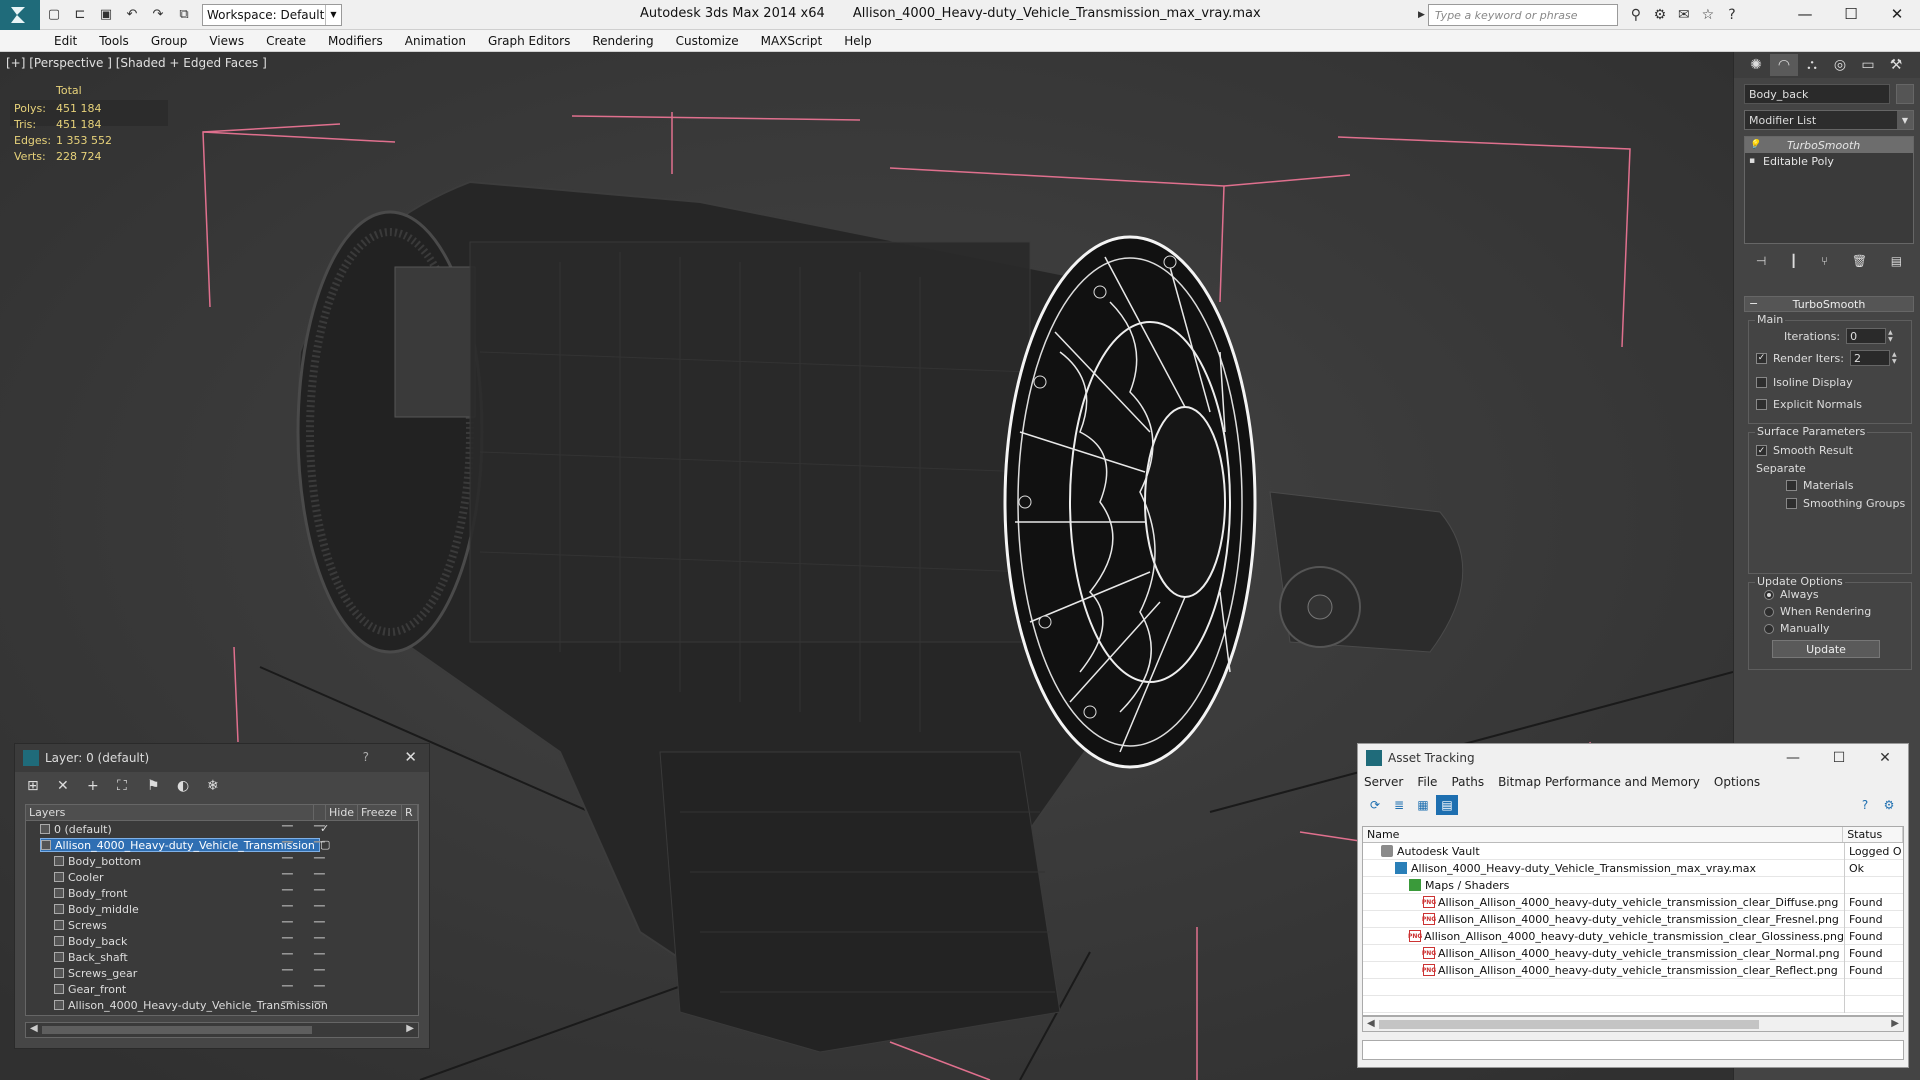 This screenshot has width=1920, height=1080. I want to click on materials-checkbox, so click(1791, 485).